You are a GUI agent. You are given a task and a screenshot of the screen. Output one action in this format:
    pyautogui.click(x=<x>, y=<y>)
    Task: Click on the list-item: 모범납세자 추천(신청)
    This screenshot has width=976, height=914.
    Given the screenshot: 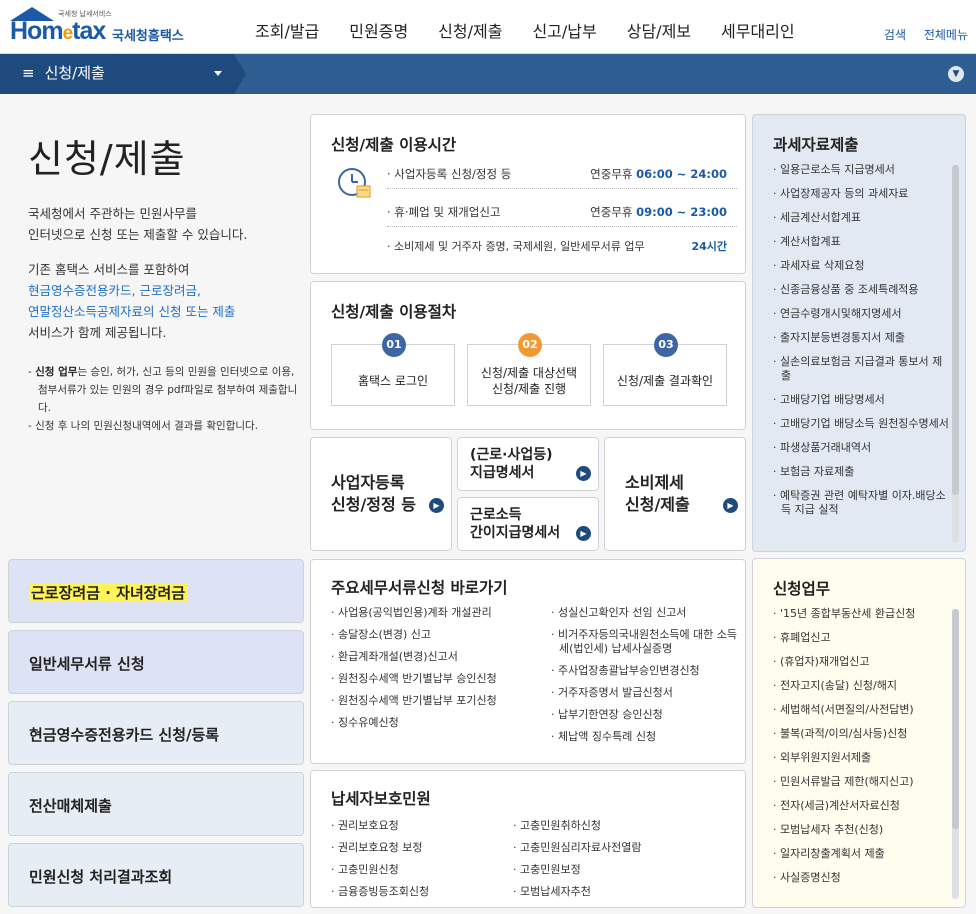 What is the action you would take?
    pyautogui.click(x=861, y=830)
    